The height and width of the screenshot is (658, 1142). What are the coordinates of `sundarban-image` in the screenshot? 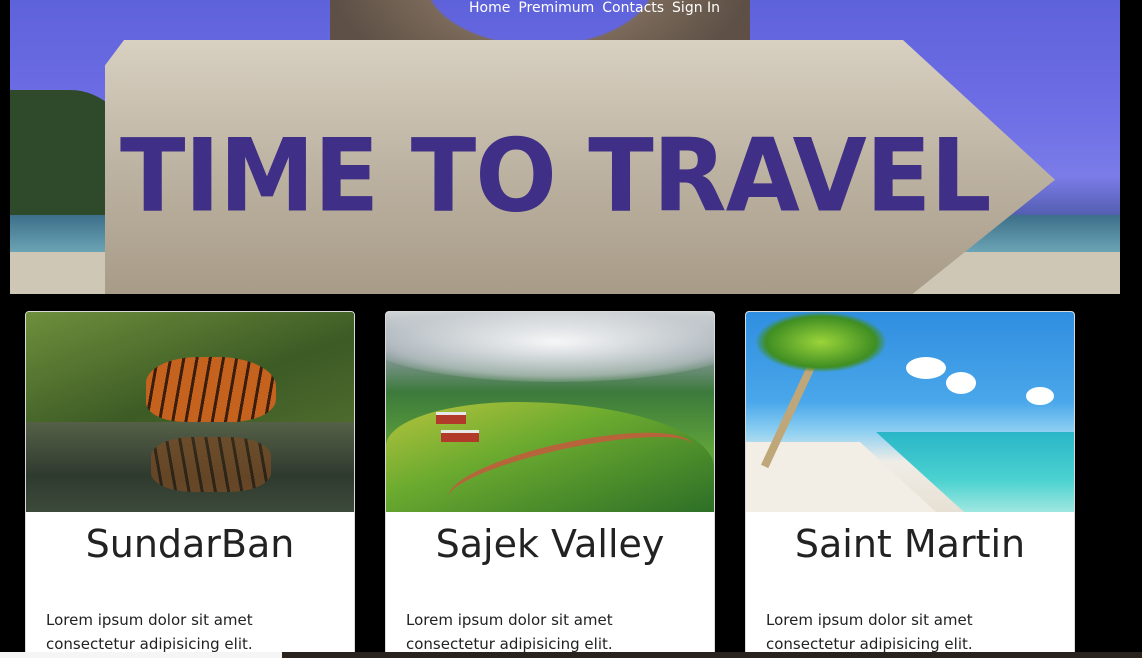 It's located at (190, 412).